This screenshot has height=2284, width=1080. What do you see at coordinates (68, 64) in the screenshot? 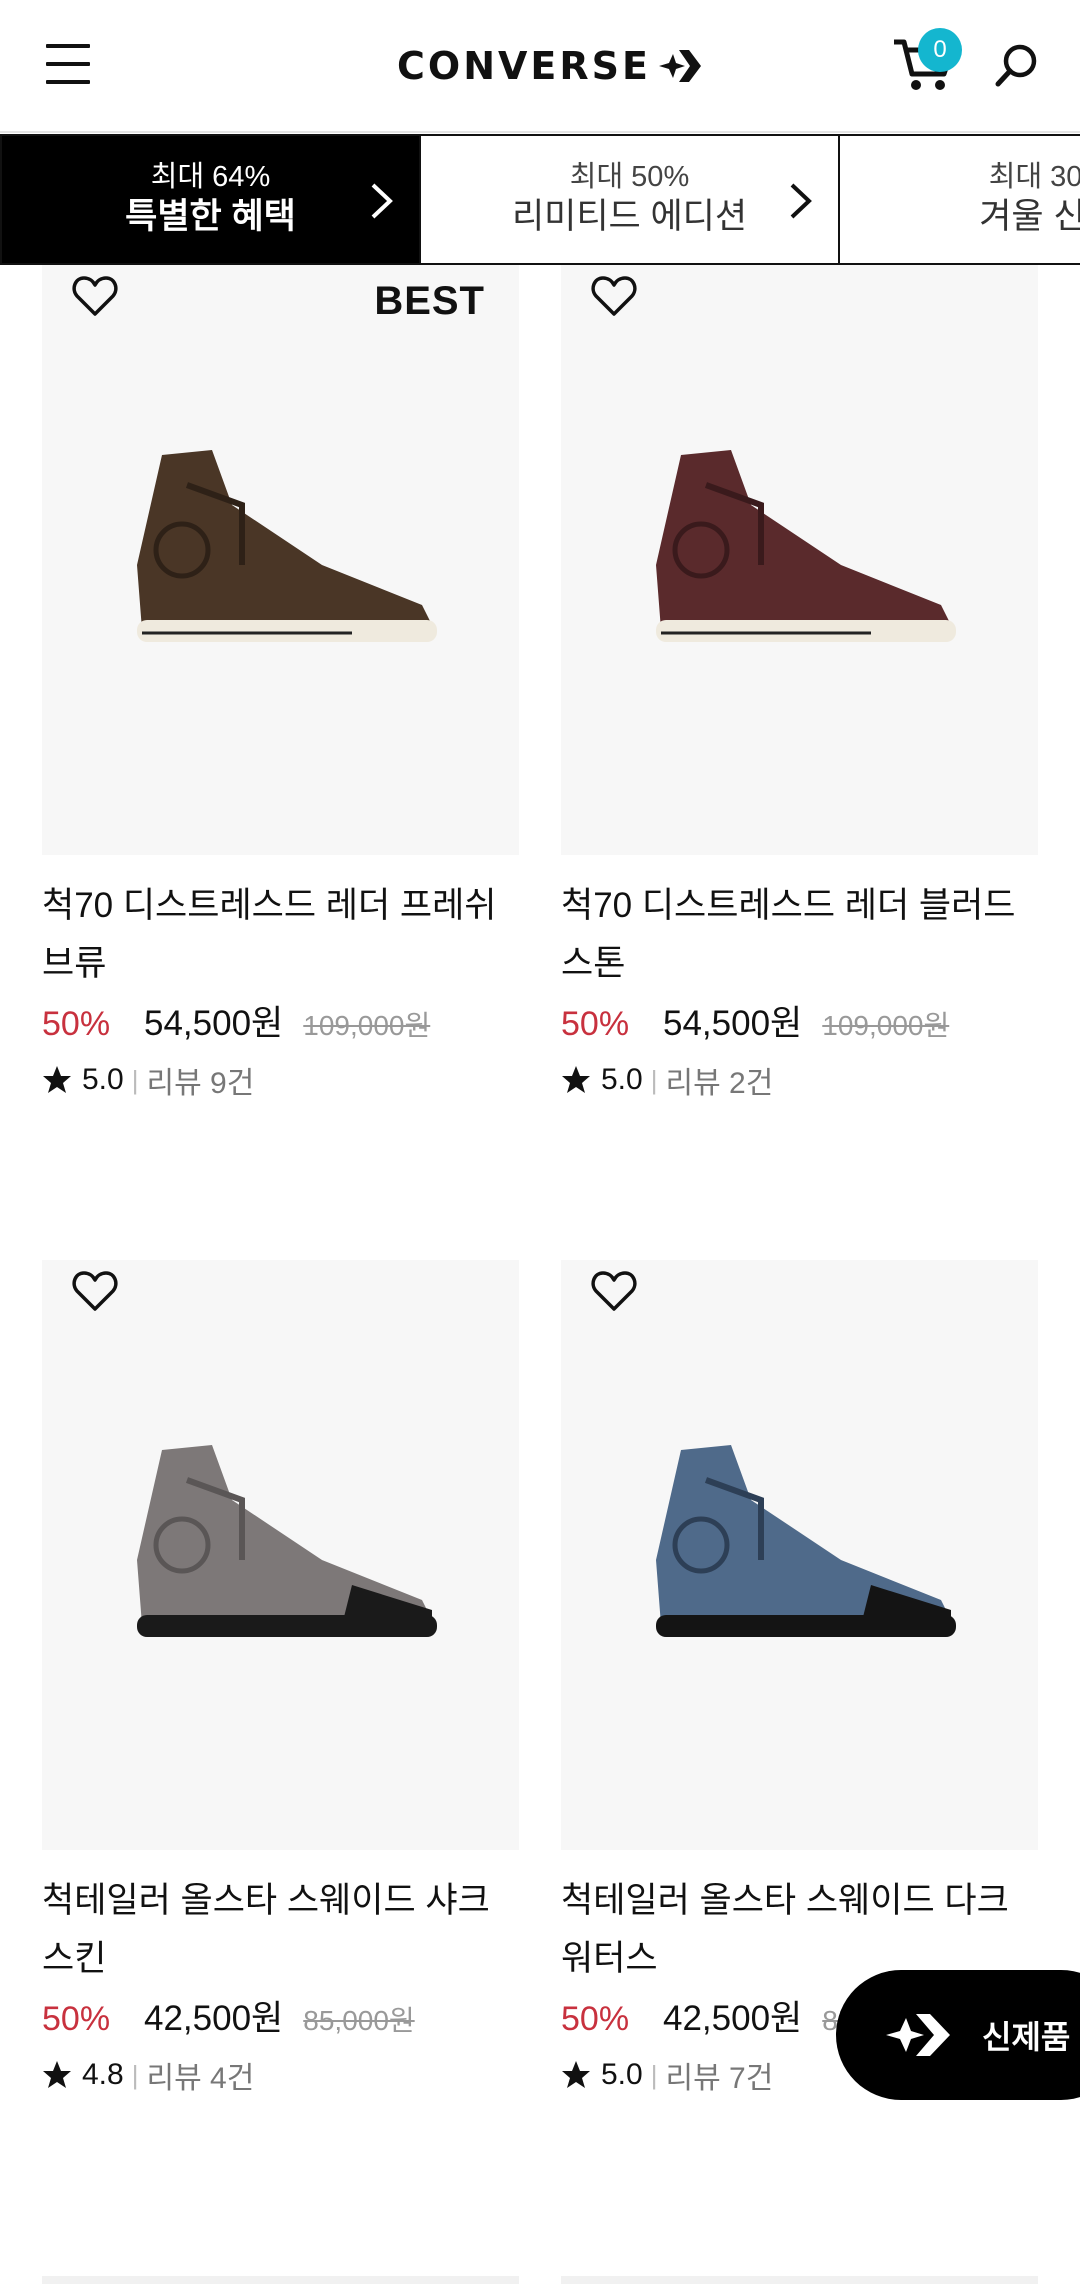
I see `menu-icon` at bounding box center [68, 64].